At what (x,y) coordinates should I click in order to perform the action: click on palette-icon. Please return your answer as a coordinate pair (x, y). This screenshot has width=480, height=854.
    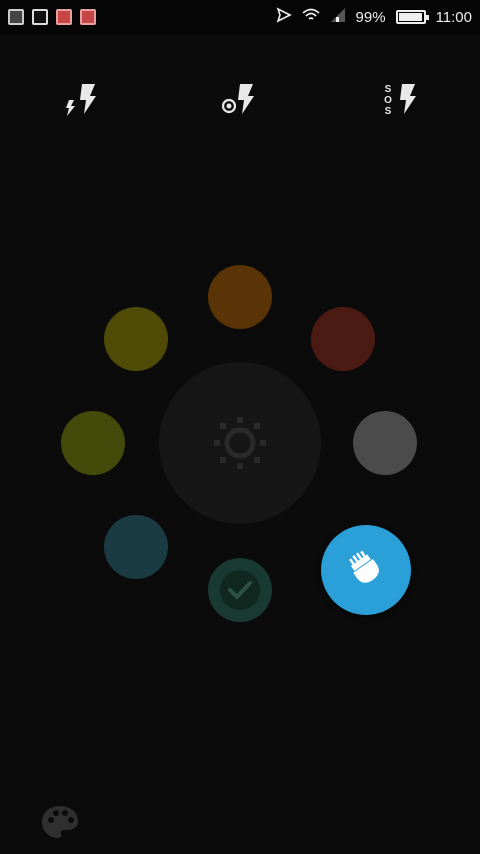
    Looking at the image, I should click on (60, 822).